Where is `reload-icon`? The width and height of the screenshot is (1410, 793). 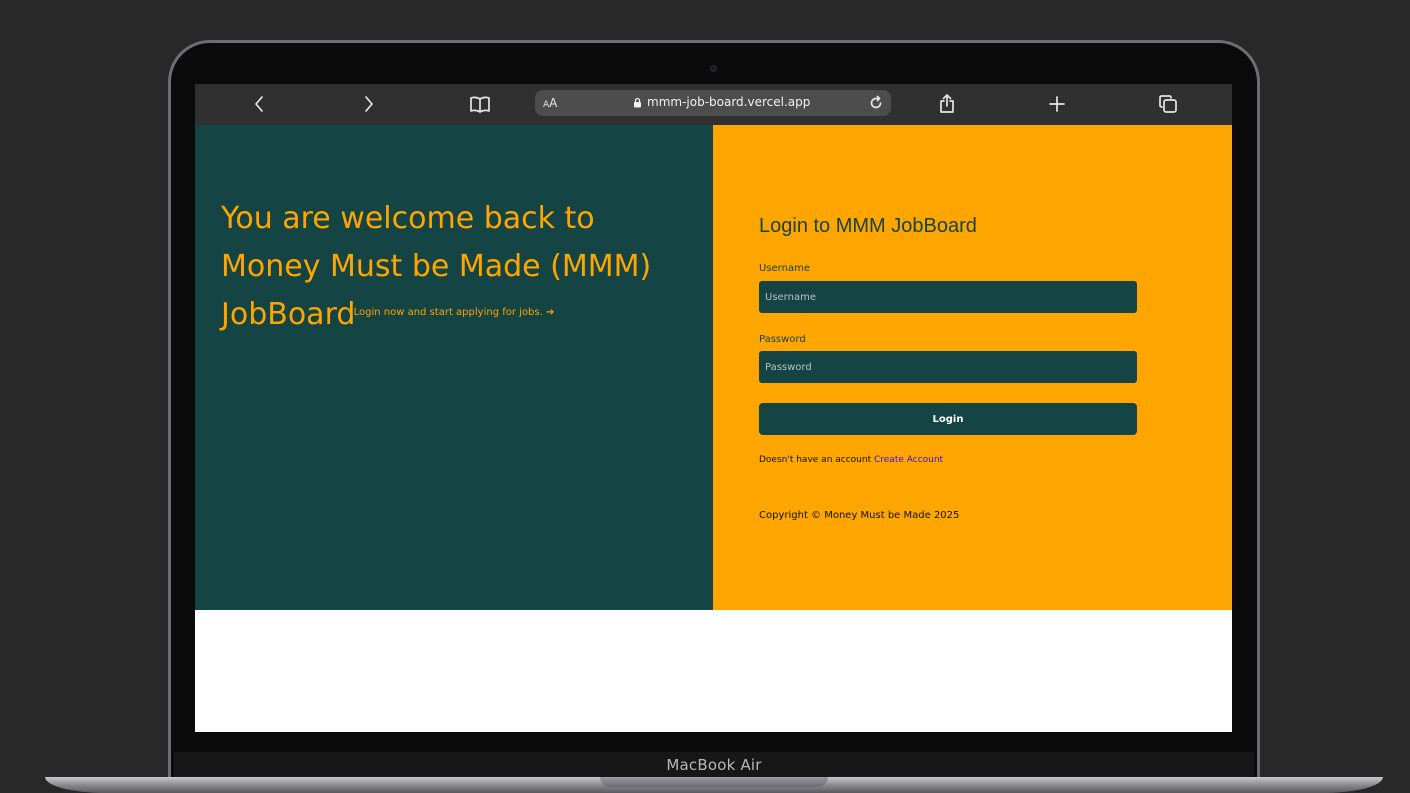 reload-icon is located at coordinates (876, 102).